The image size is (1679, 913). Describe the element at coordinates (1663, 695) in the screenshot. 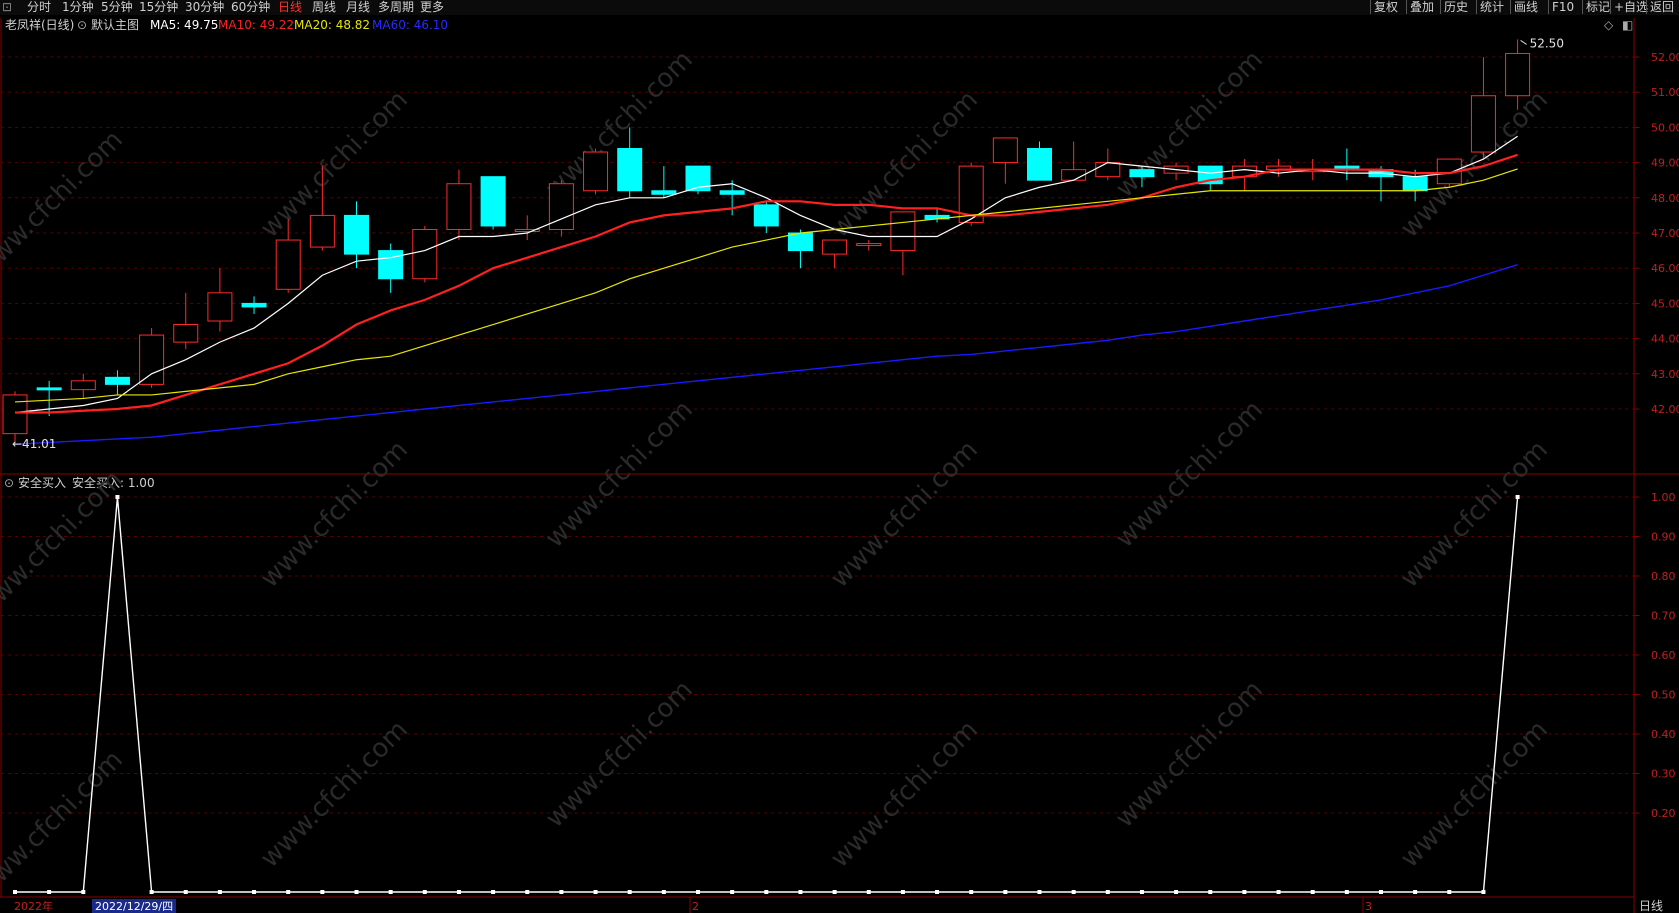

I see `indicator-tick-label: 0.50` at that location.